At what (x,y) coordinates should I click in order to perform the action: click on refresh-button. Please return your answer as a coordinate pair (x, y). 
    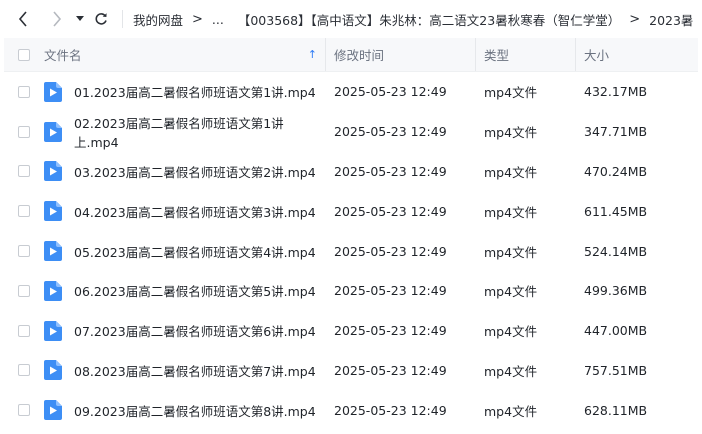
    Looking at the image, I should click on (101, 19).